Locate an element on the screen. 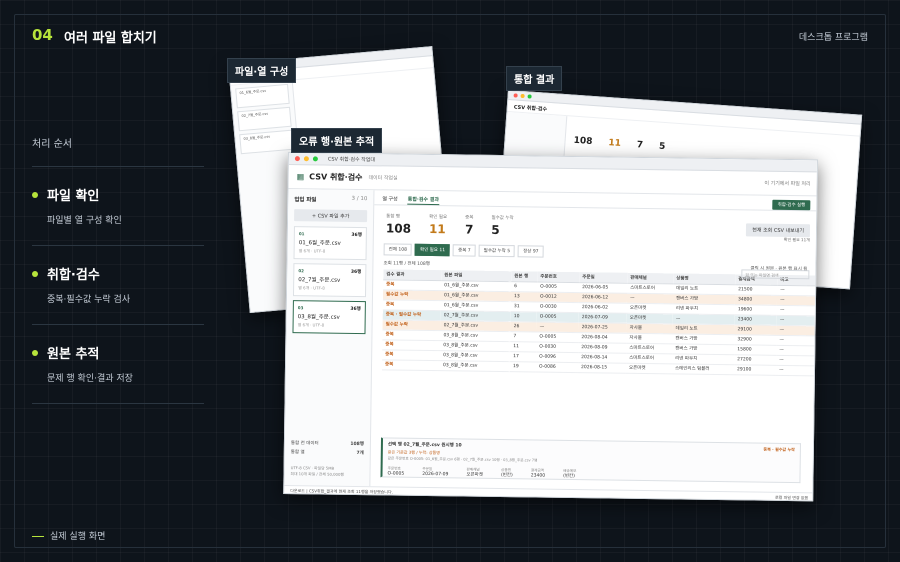 This screenshot has height=562, width=900. table-cell: 2026-08-14 is located at coordinates (602, 357).